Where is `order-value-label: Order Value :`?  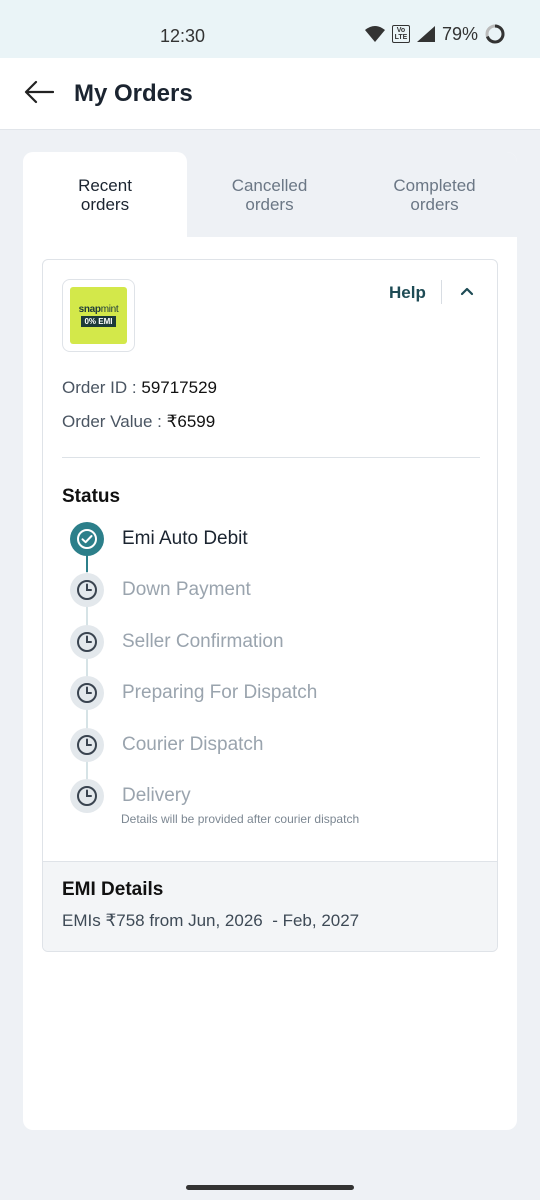
order-value-label: Order Value : is located at coordinates (112, 421).